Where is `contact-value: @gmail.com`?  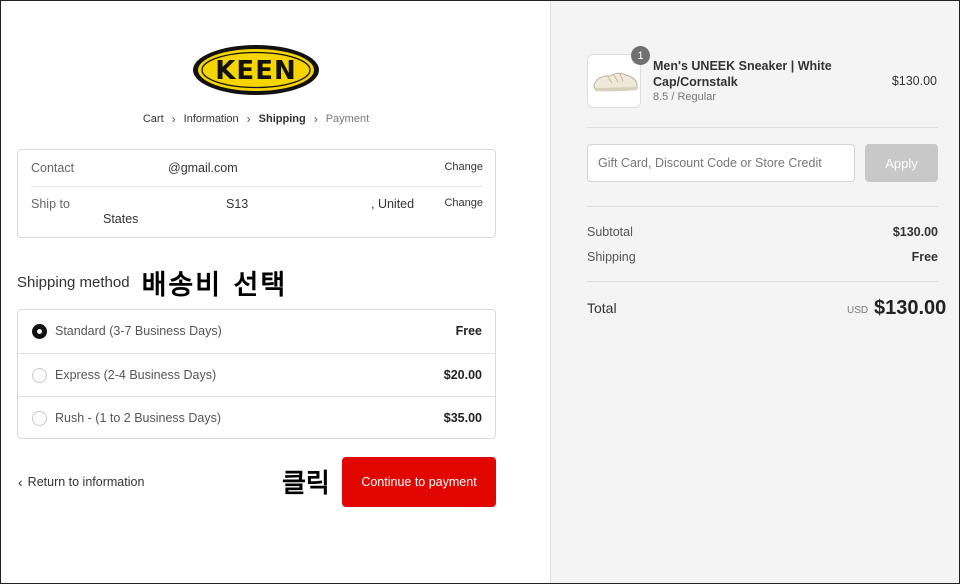 contact-value: @gmail.com is located at coordinates (203, 168).